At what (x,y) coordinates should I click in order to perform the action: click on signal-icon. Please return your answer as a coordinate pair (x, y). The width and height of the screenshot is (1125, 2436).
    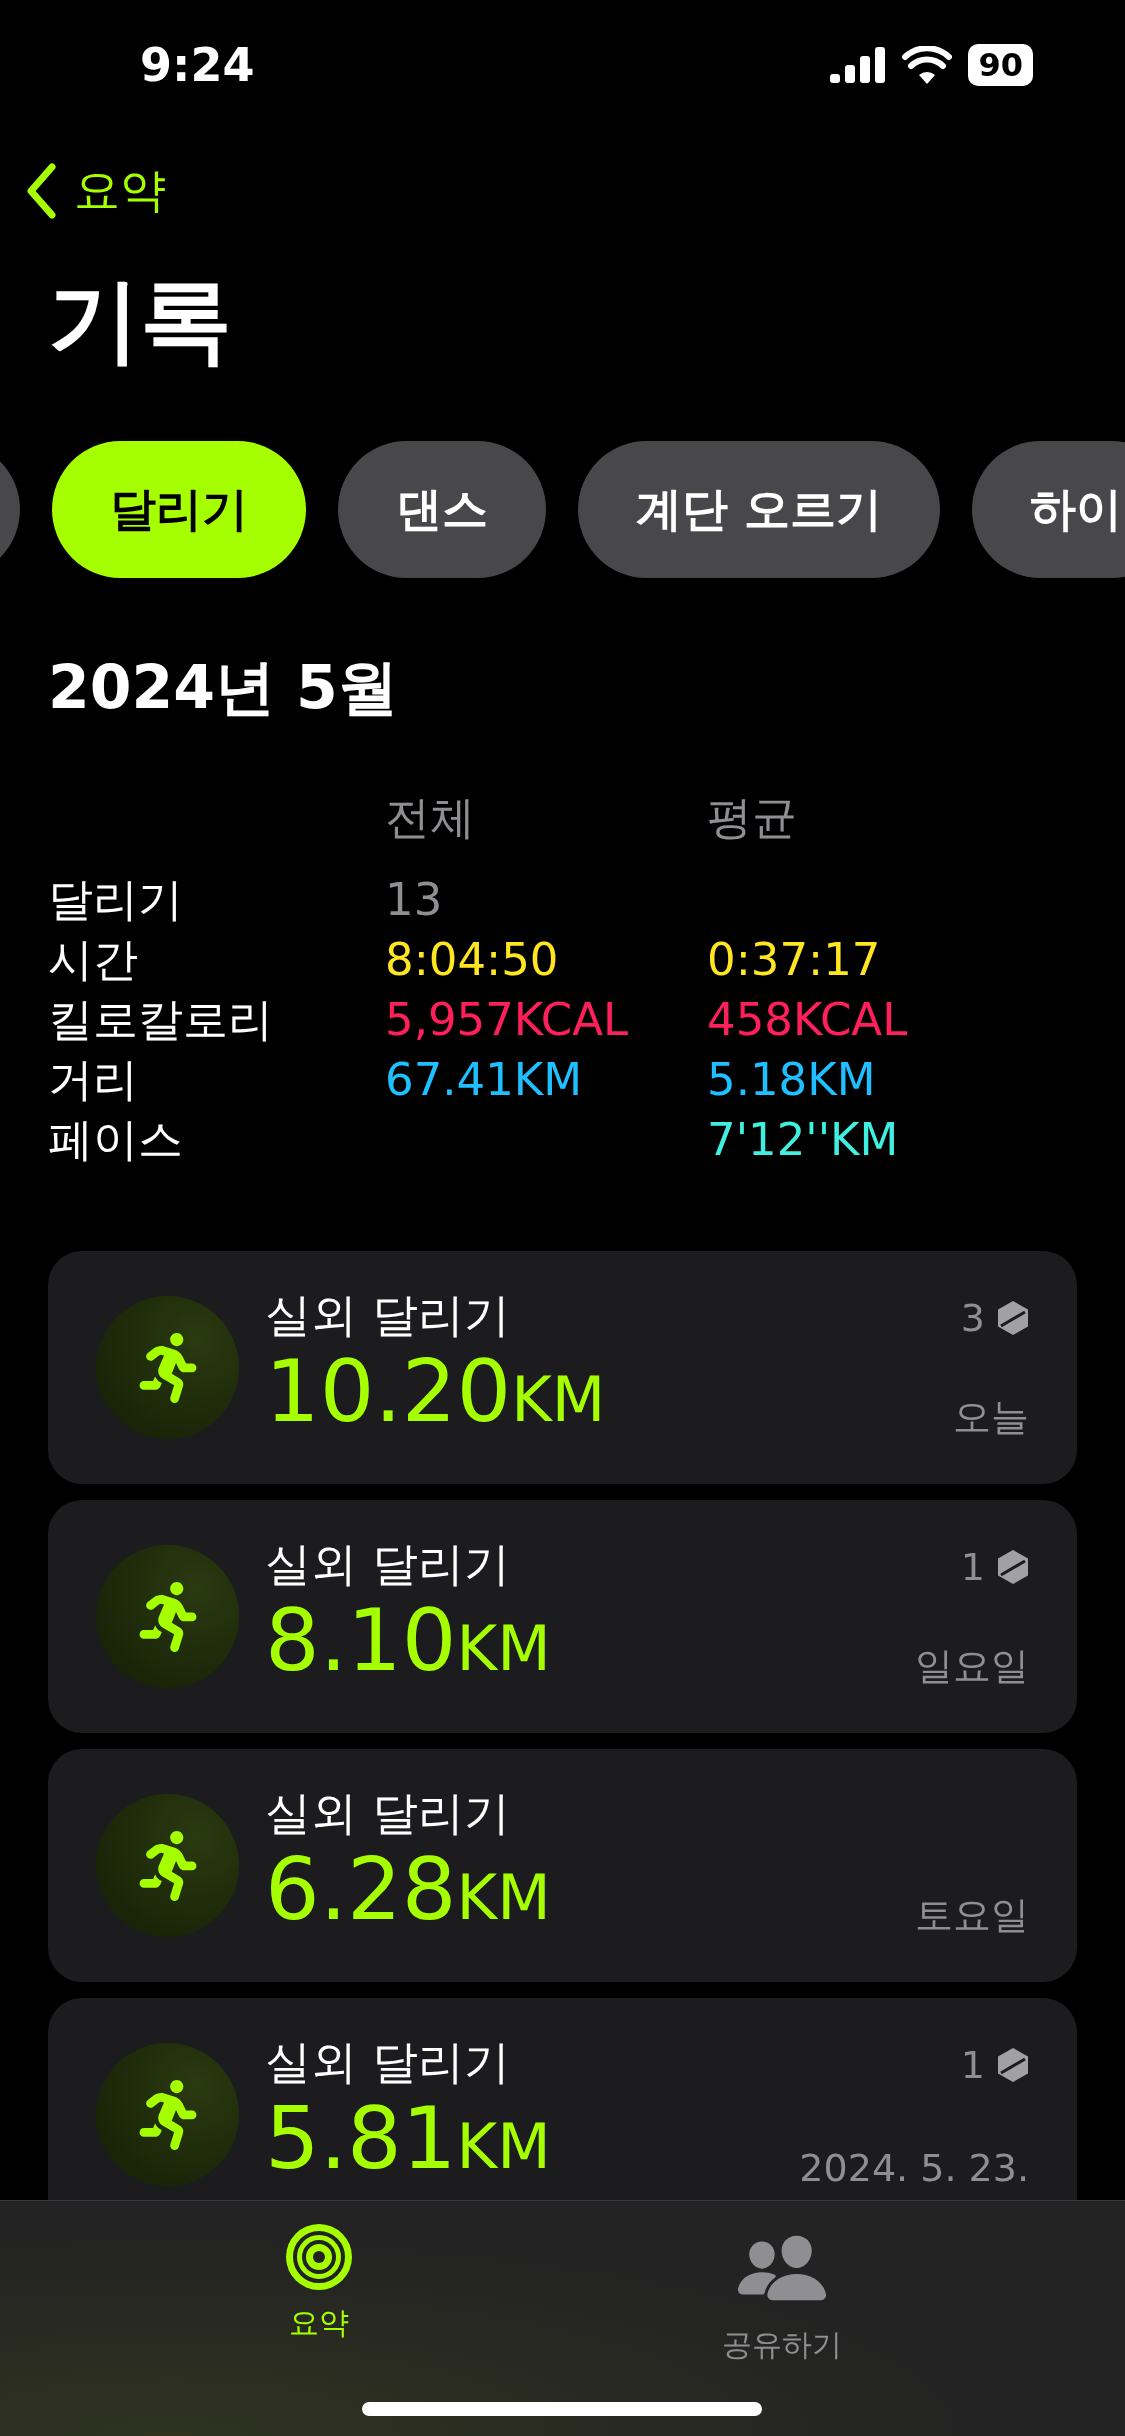
    Looking at the image, I should click on (858, 65).